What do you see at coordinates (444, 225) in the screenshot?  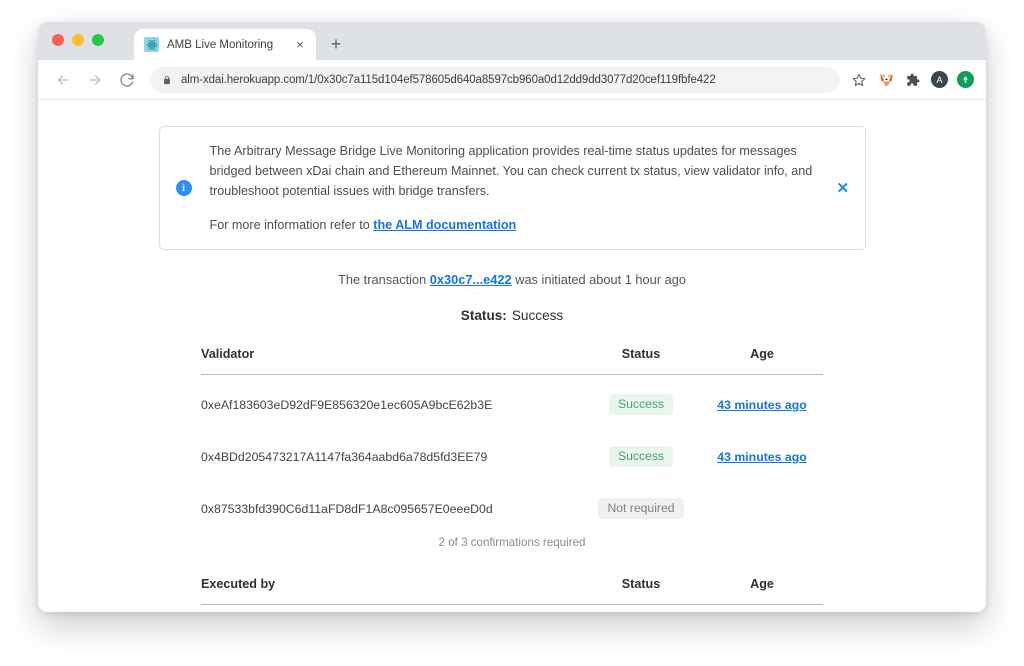 I see `alm-documentation-link: the ALM documentation` at bounding box center [444, 225].